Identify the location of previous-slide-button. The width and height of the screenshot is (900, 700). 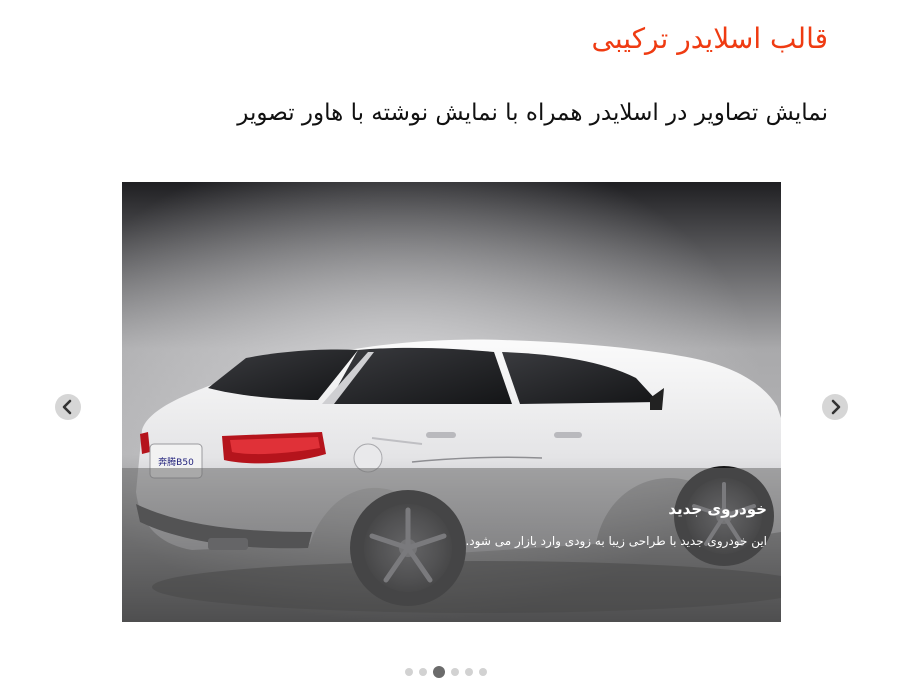
(68, 407).